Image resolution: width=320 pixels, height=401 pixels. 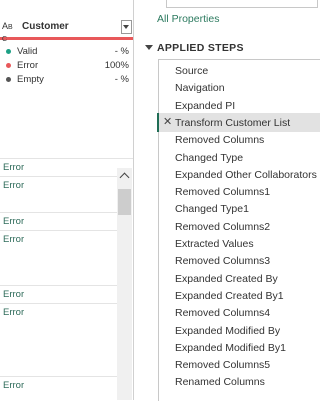 What do you see at coordinates (226, 278) in the screenshot?
I see `applied-step-label: Expanded Created By` at bounding box center [226, 278].